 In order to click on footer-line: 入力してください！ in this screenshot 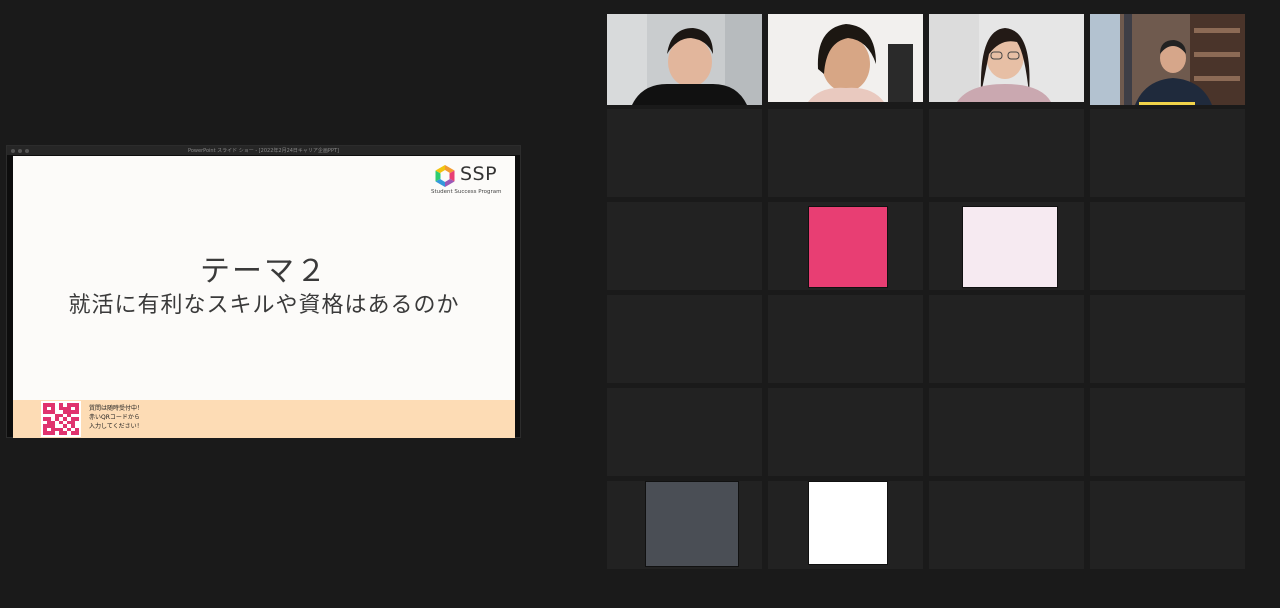, I will do `click(116, 426)`.